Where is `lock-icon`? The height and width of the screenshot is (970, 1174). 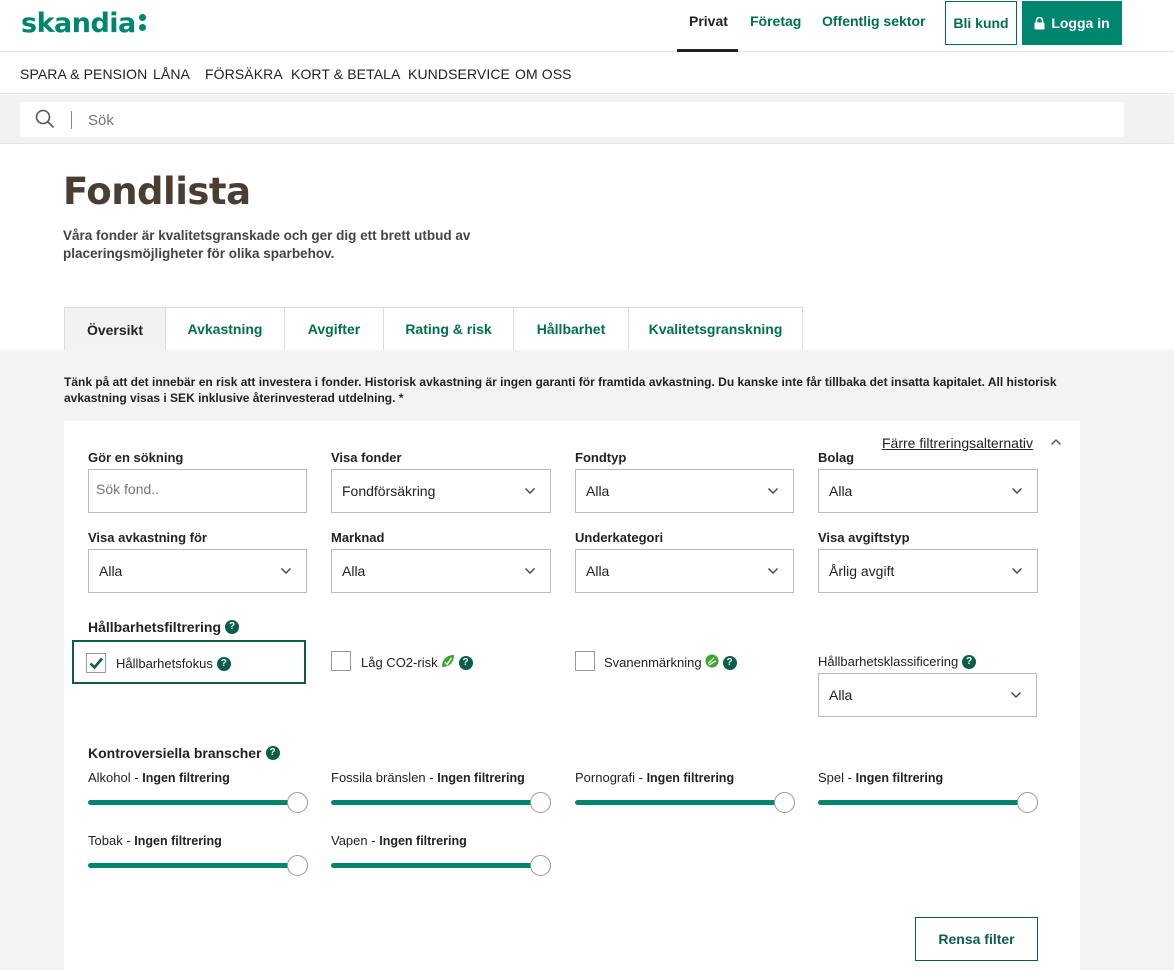 lock-icon is located at coordinates (1039, 22).